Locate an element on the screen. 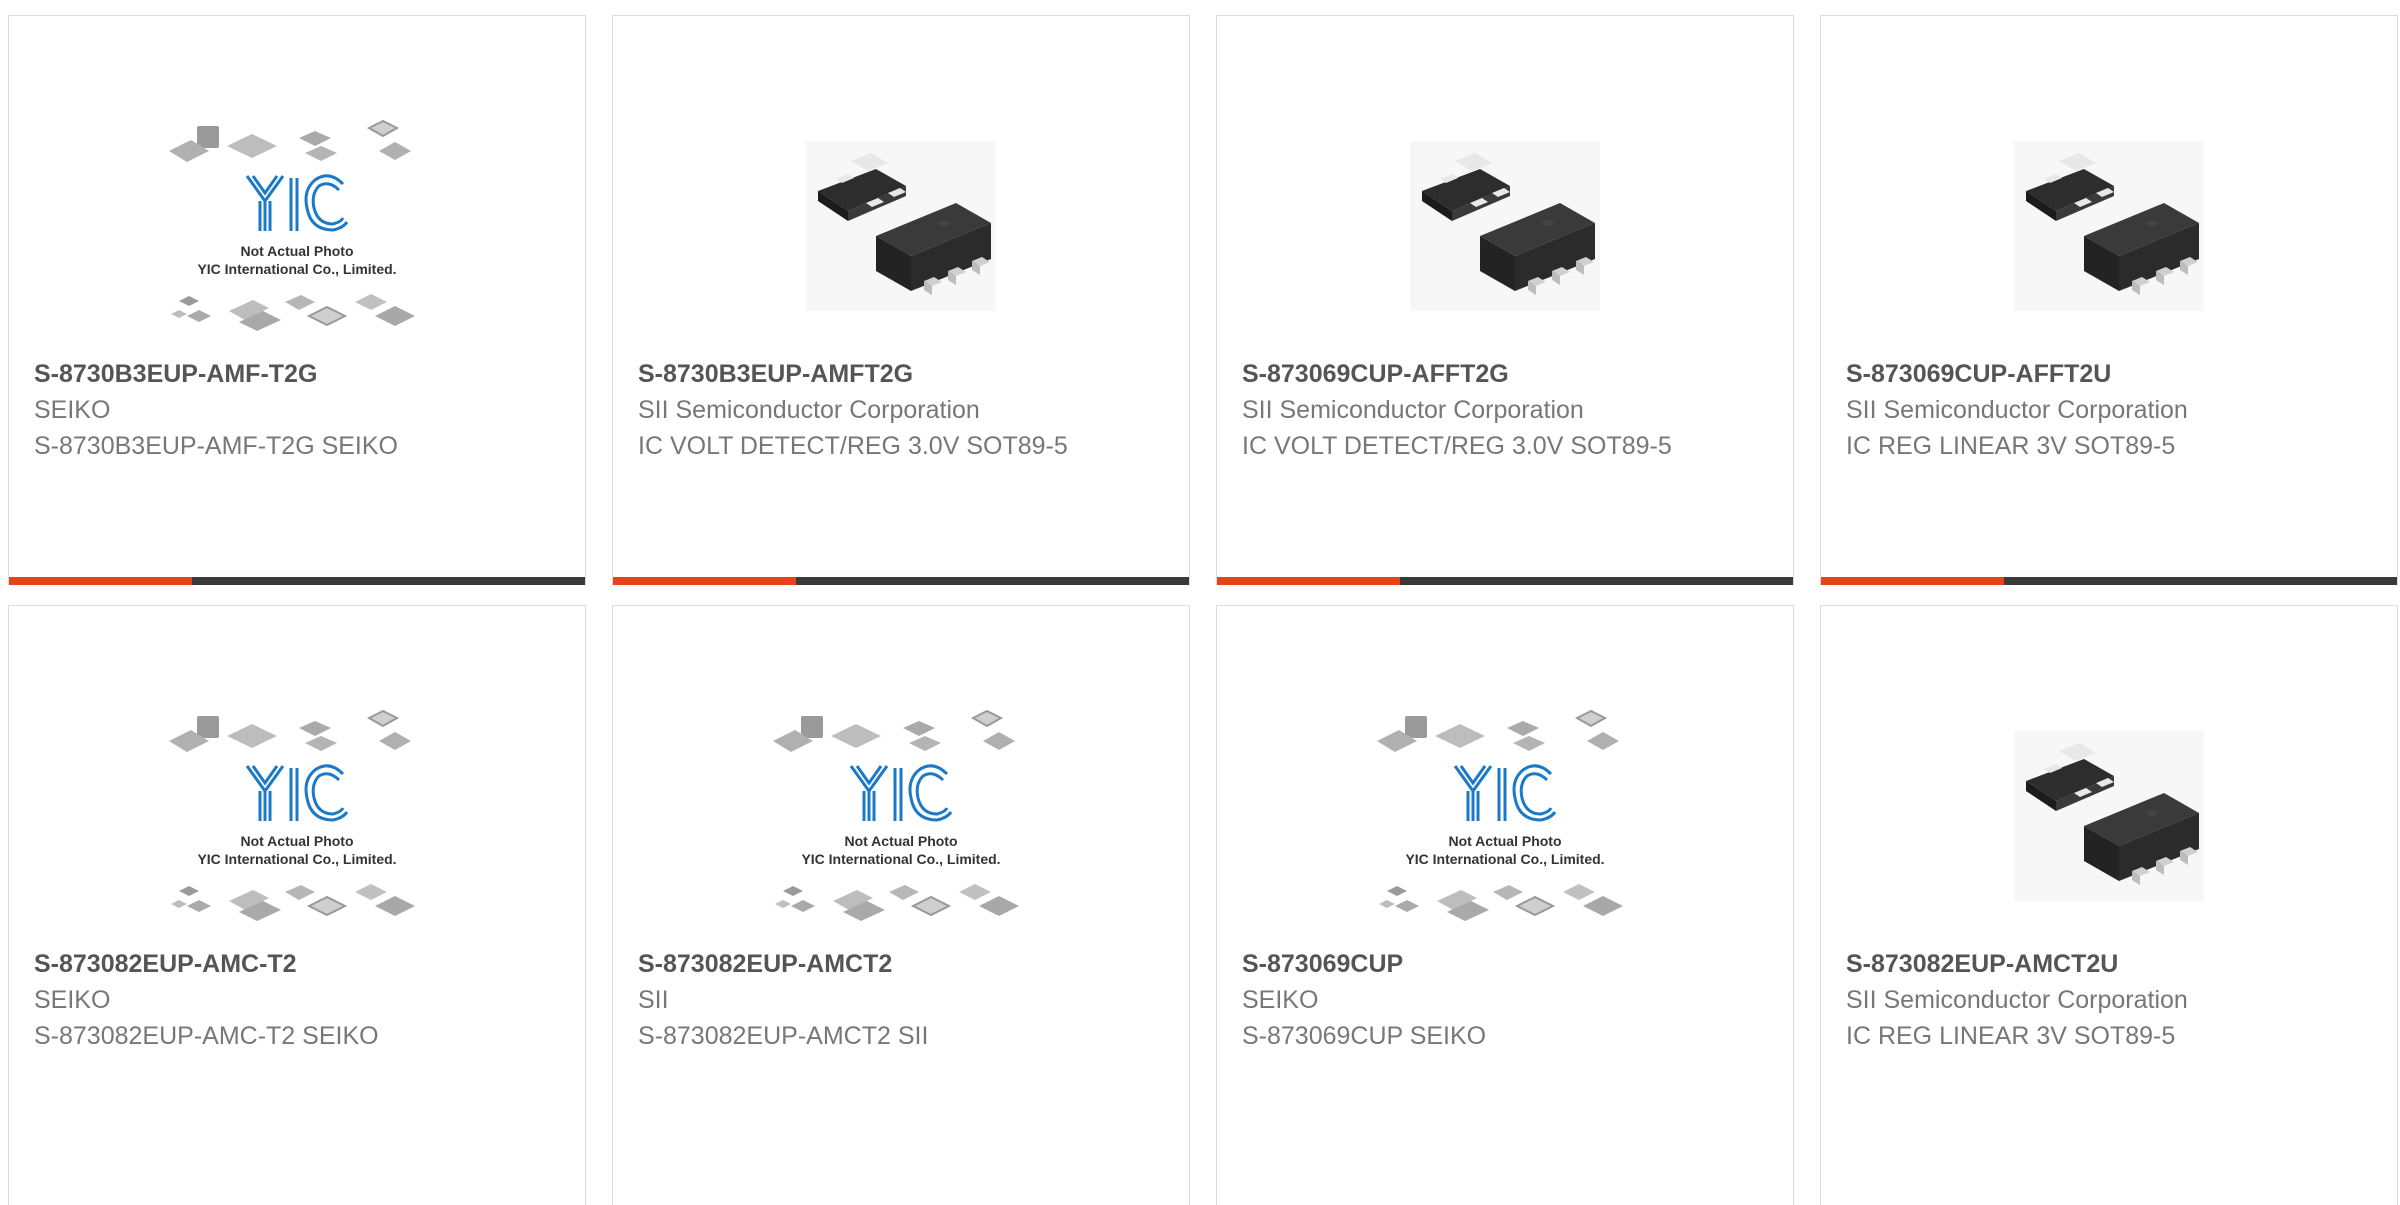 Image resolution: width=2400 pixels, height=1205 pixels. part-number-link: S-873082EUP-AMC-T2 is located at coordinates (299, 964).